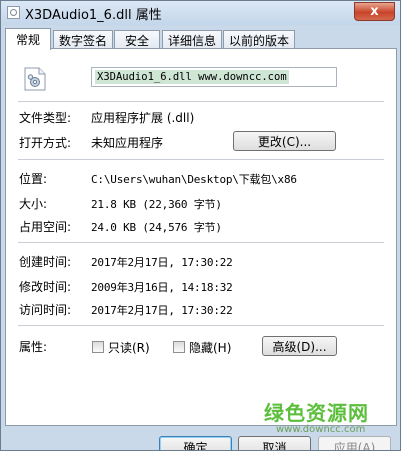  Describe the element at coordinates (200, 13) in the screenshot. I see `title-bar: X3DAudio1_6.dll 属性 x` at that location.